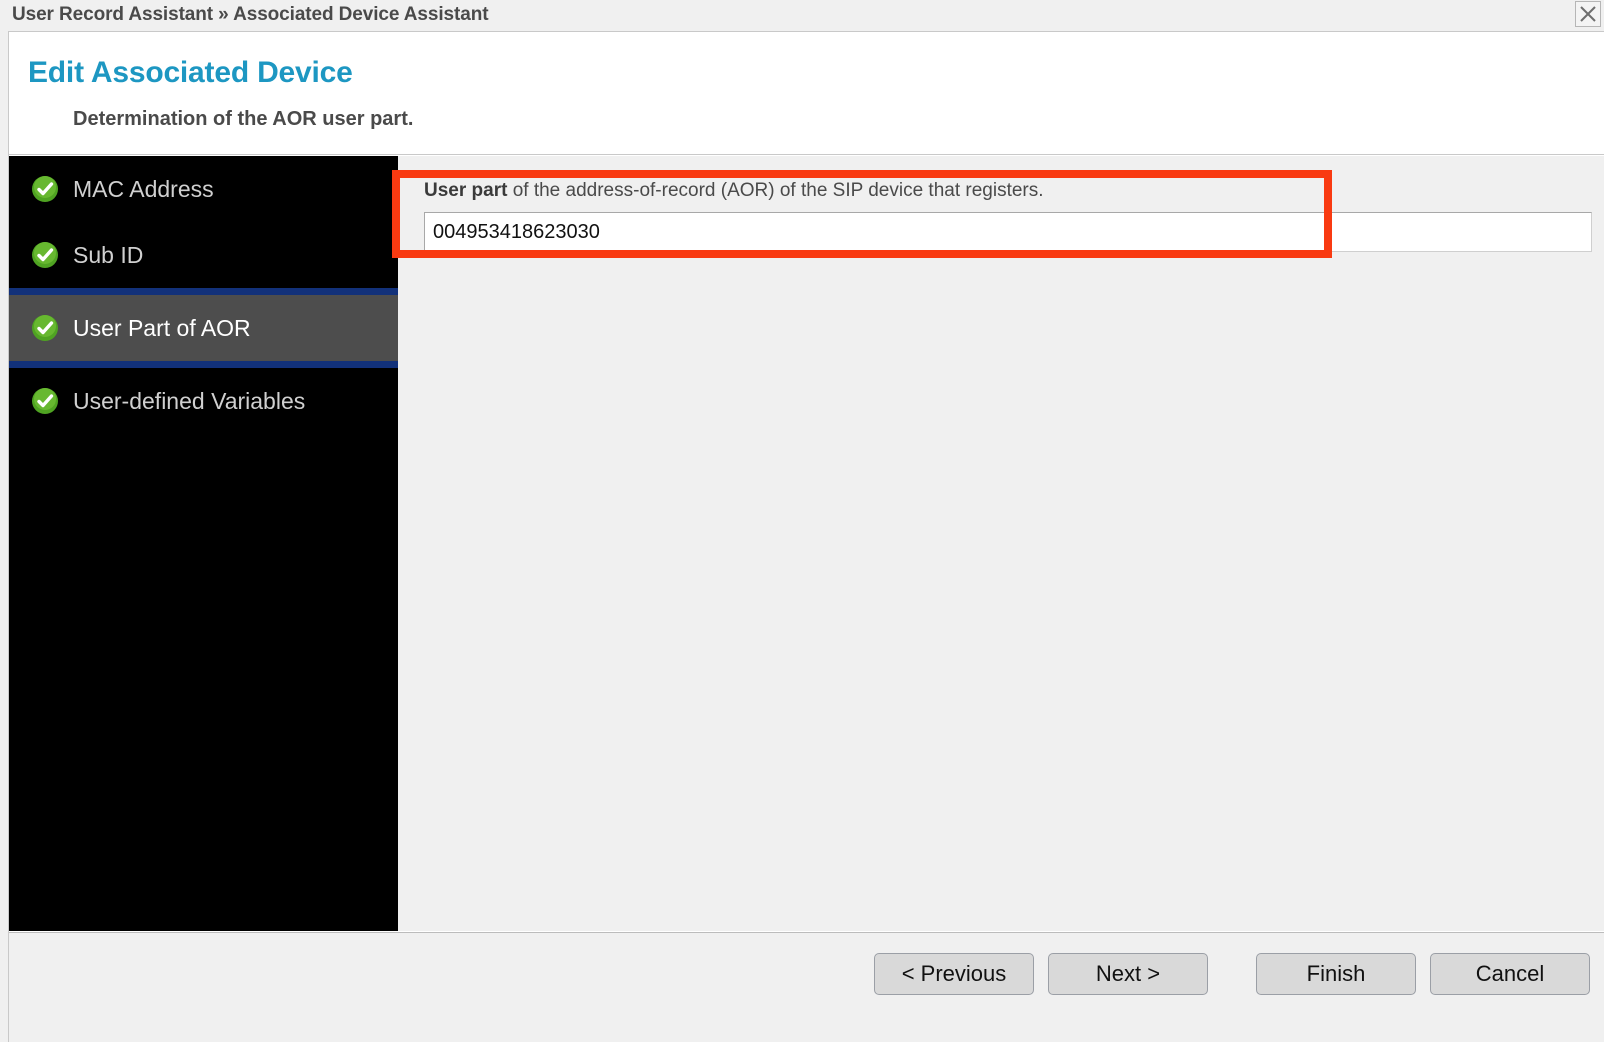 Image resolution: width=1604 pixels, height=1042 pixels. What do you see at coordinates (203, 255) in the screenshot?
I see `sidebar-item-sub-id: Sub ID` at bounding box center [203, 255].